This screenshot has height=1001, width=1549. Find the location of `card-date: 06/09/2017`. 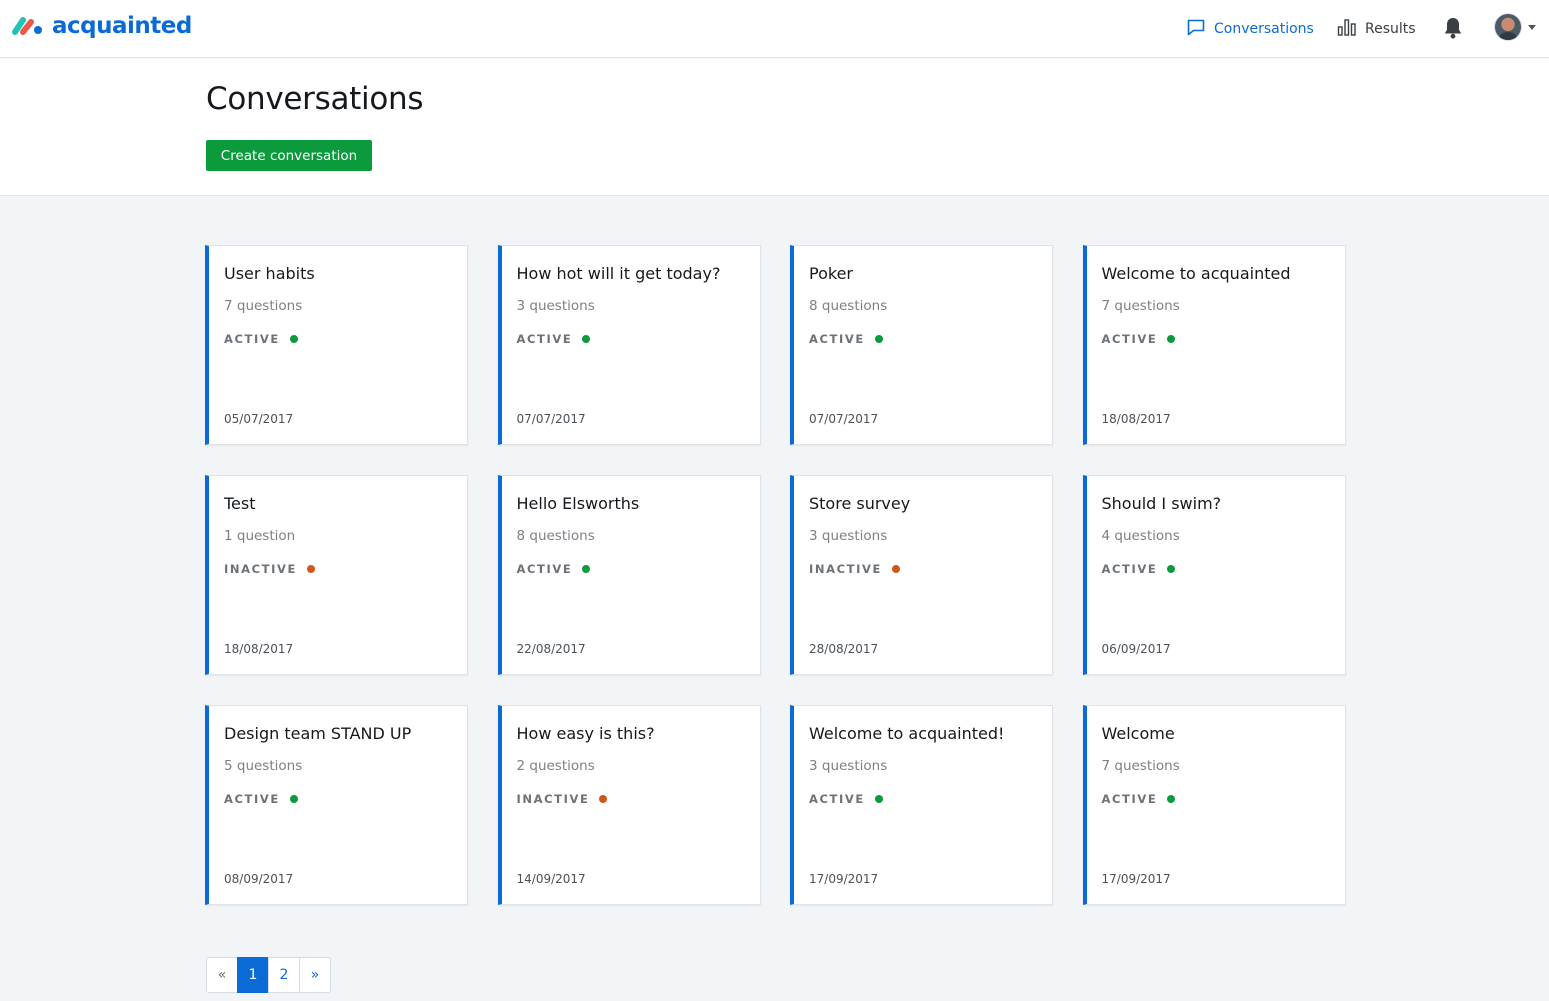

card-date: 06/09/2017 is located at coordinates (1136, 649).